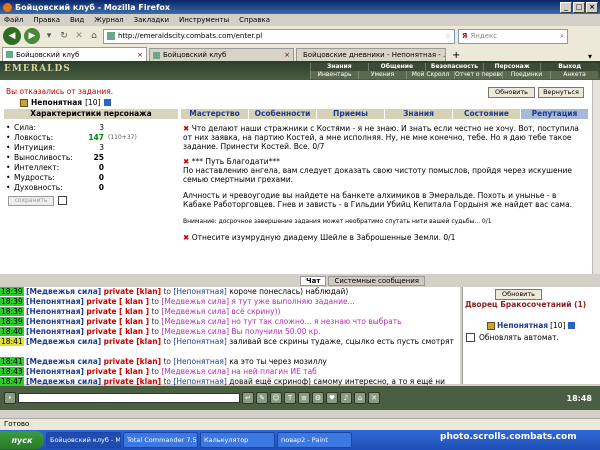  Describe the element at coordinates (79, 36) in the screenshot. I see `stop-icon: ✕` at that location.